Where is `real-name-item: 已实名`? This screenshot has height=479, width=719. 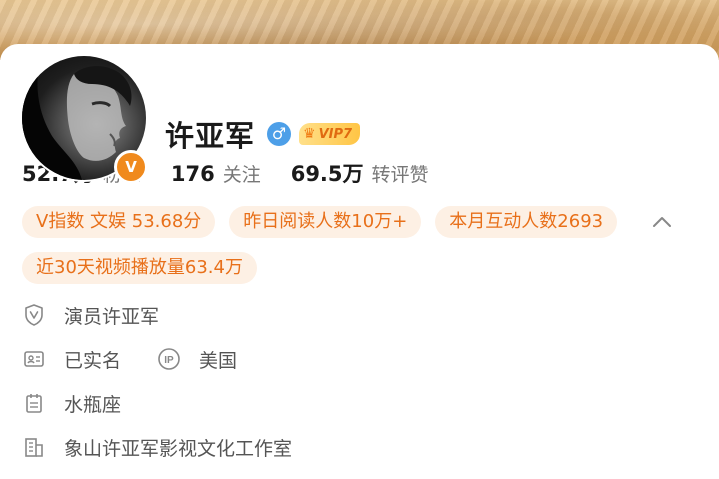 real-name-item: 已实名 is located at coordinates (71, 359).